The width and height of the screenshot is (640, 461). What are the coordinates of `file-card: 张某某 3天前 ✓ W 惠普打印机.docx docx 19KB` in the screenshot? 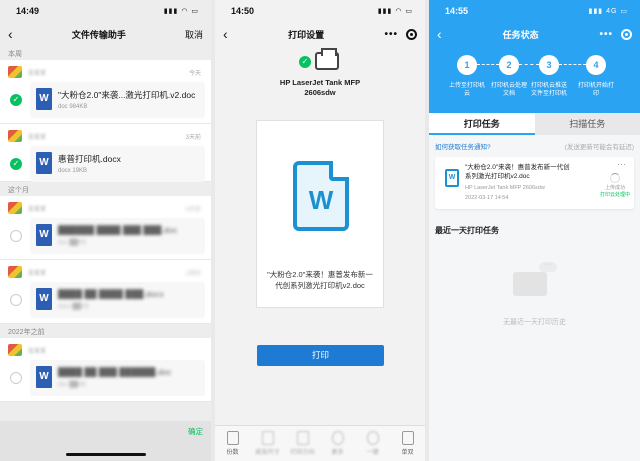 It's located at (105, 153).